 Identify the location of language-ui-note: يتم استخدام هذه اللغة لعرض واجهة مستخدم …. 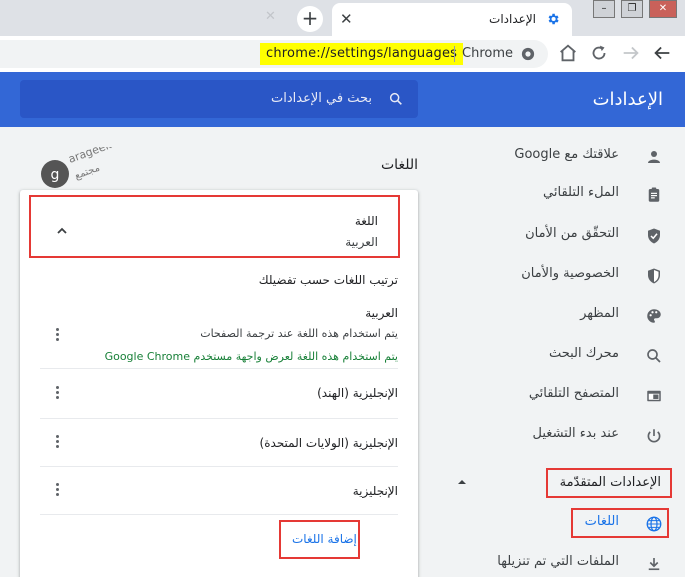
(251, 356).